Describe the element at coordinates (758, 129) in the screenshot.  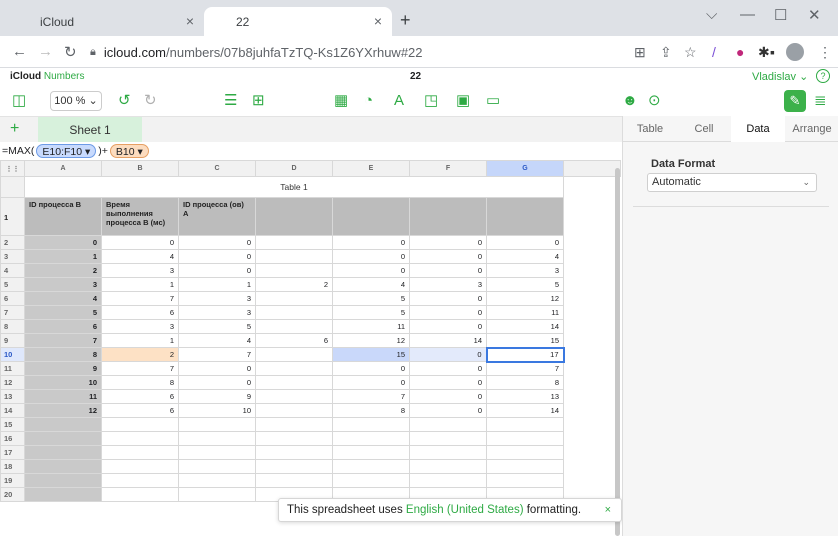
I see `tab-data: Data` at that location.